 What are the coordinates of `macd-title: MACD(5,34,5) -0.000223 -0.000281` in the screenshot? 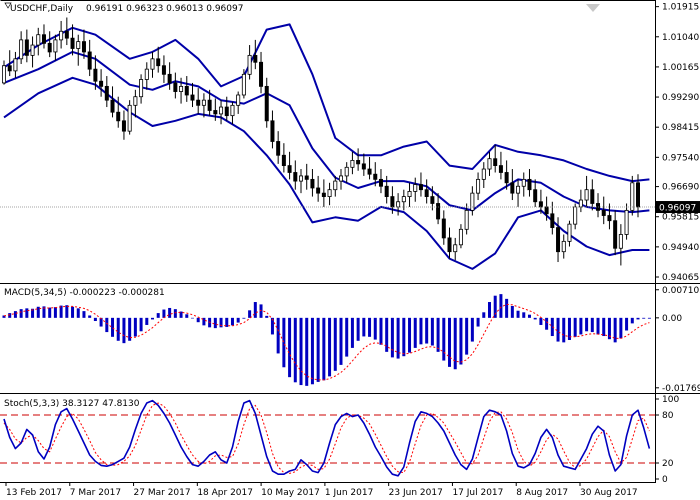 It's located at (84, 293).